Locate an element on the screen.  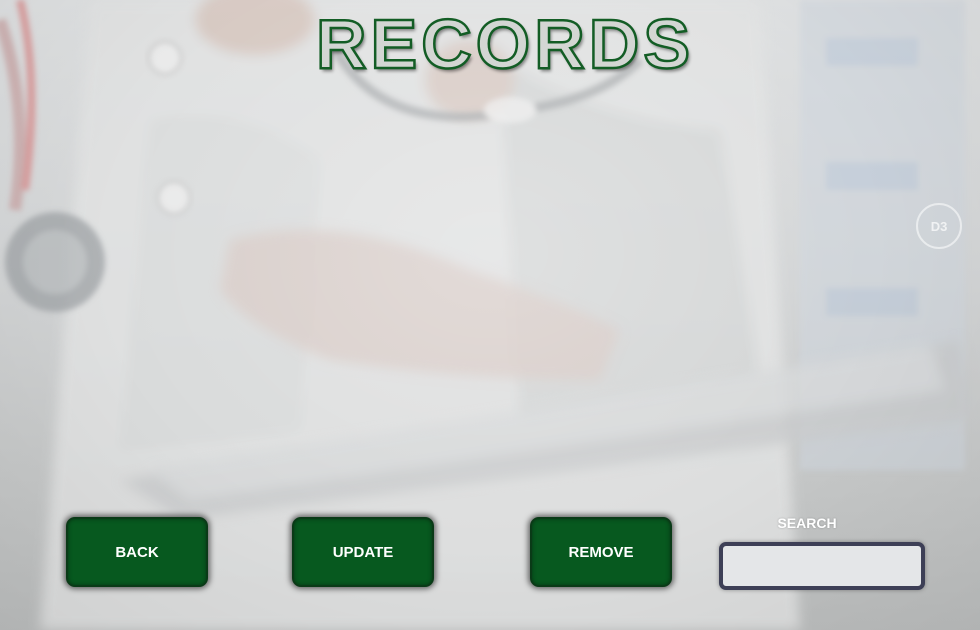
page-title: RECORDS is located at coordinates (505, 44).